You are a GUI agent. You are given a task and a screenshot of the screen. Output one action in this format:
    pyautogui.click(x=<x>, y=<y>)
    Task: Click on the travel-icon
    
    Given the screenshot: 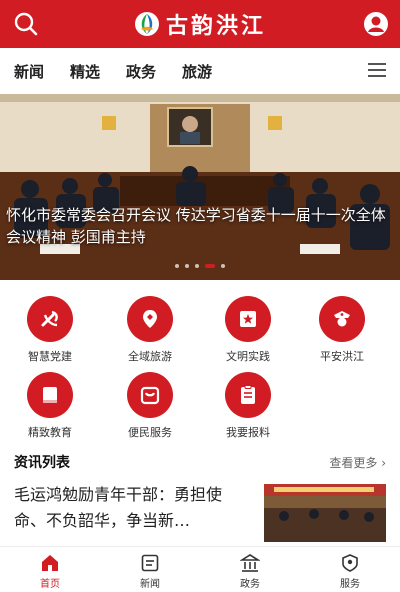 What is the action you would take?
    pyautogui.click(x=150, y=319)
    